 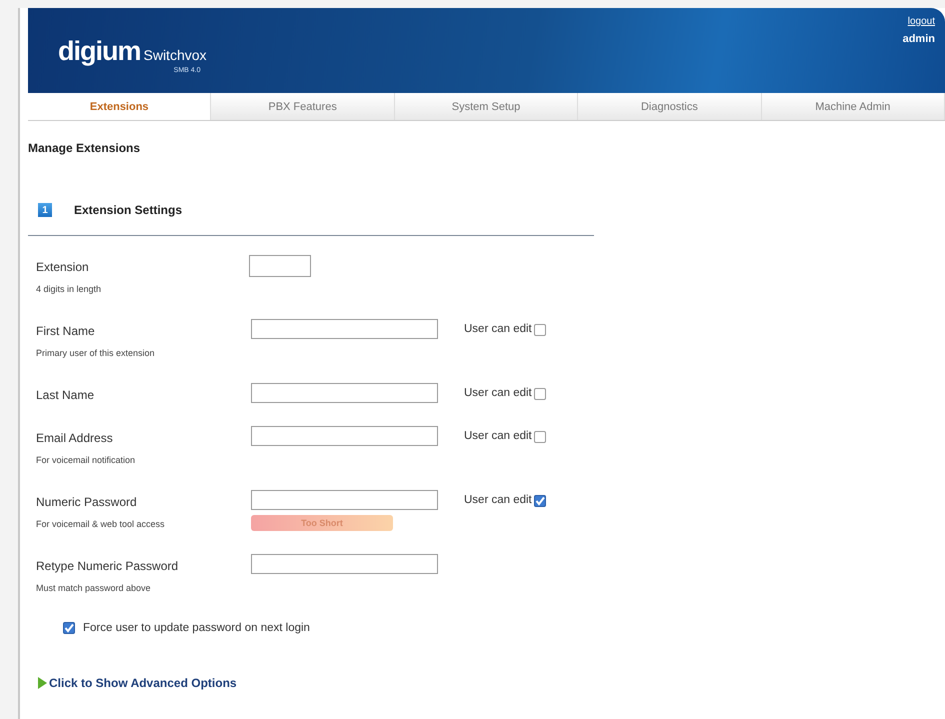 What do you see at coordinates (94, 588) in the screenshot?
I see `field-hint: Must match password above` at bounding box center [94, 588].